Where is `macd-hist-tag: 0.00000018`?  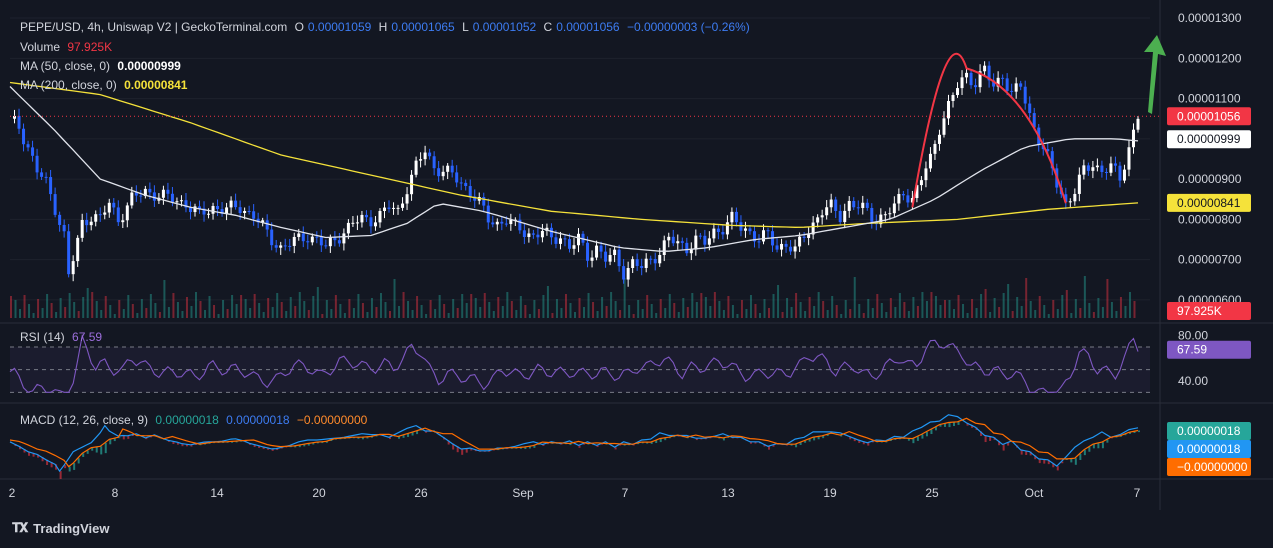 macd-hist-tag: 0.00000018 is located at coordinates (1209, 431).